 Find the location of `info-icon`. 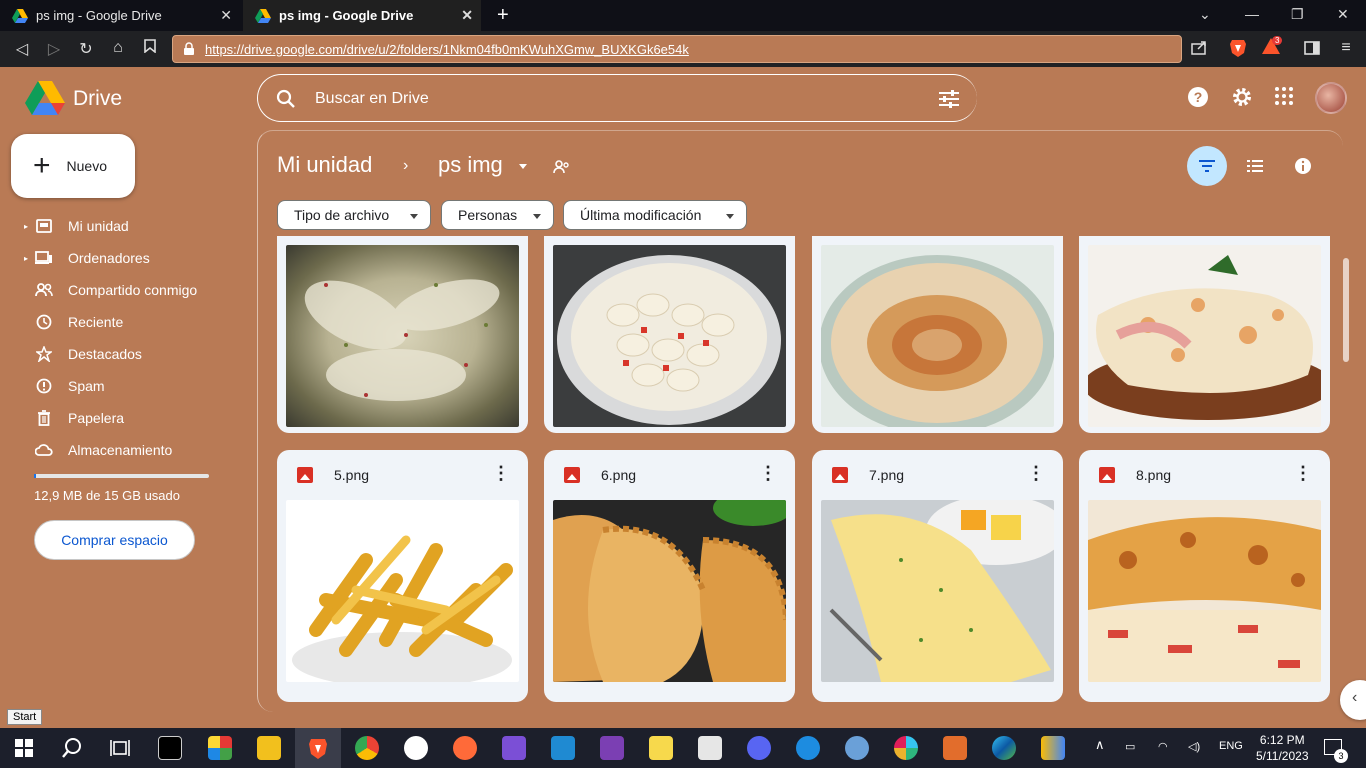

info-icon is located at coordinates (1303, 166).